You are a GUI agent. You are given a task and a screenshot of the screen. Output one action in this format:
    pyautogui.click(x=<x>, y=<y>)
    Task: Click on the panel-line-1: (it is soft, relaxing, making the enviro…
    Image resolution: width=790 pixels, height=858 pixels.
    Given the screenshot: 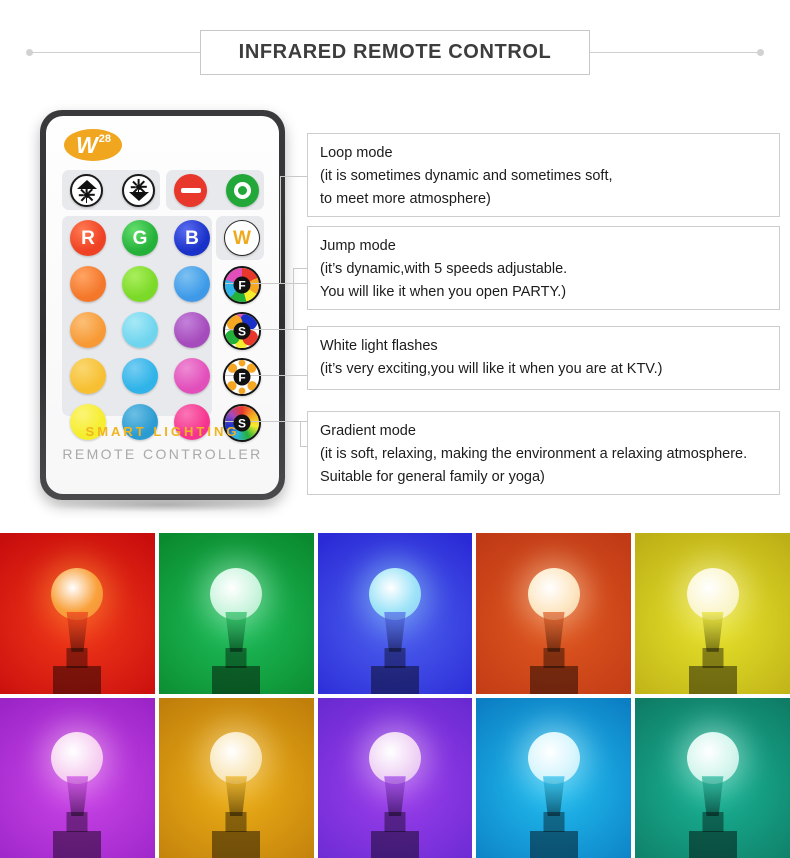 What is the action you would take?
    pyautogui.click(x=534, y=453)
    